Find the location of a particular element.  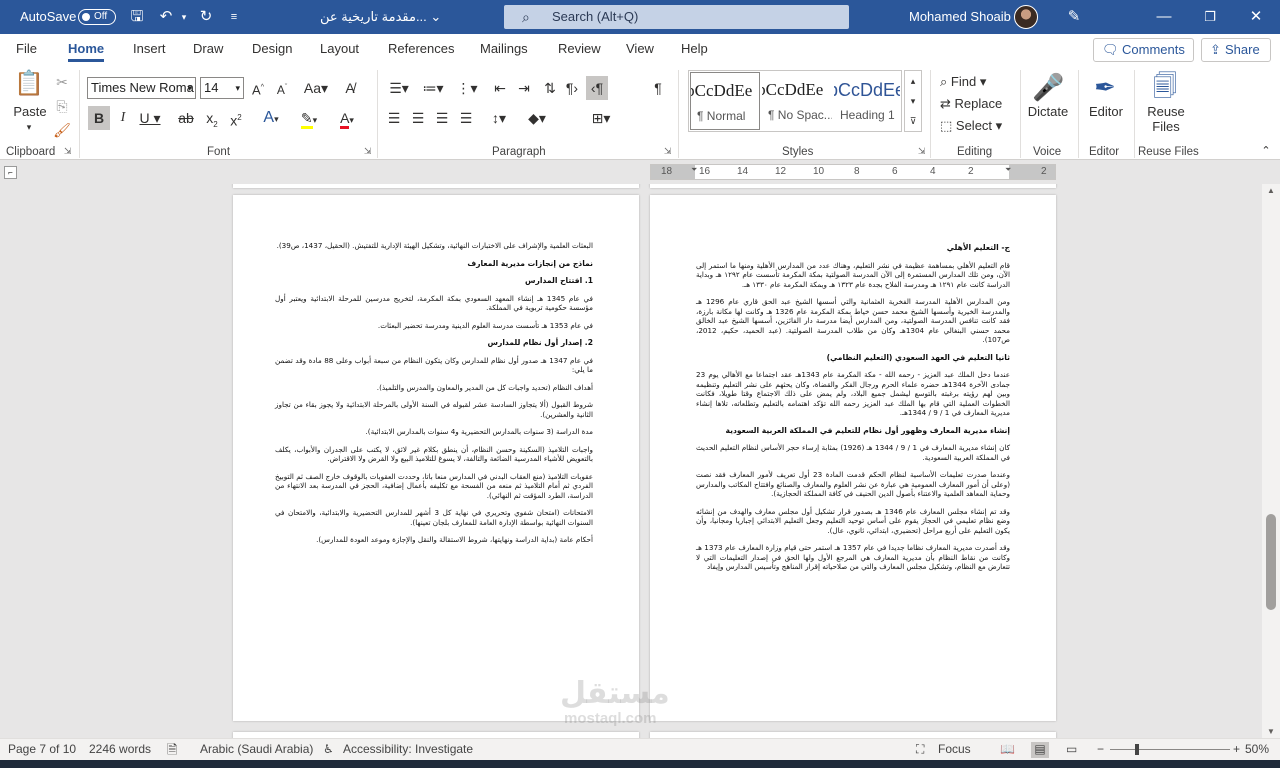

rtl-paragraph-icon: ‹¶ is located at coordinates (597, 88).